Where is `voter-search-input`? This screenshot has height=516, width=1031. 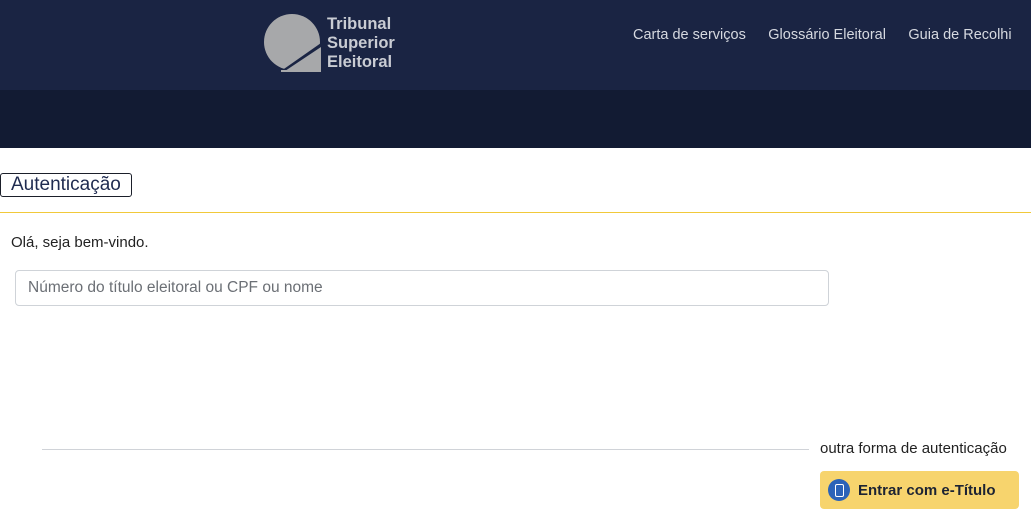 voter-search-input is located at coordinates (422, 288).